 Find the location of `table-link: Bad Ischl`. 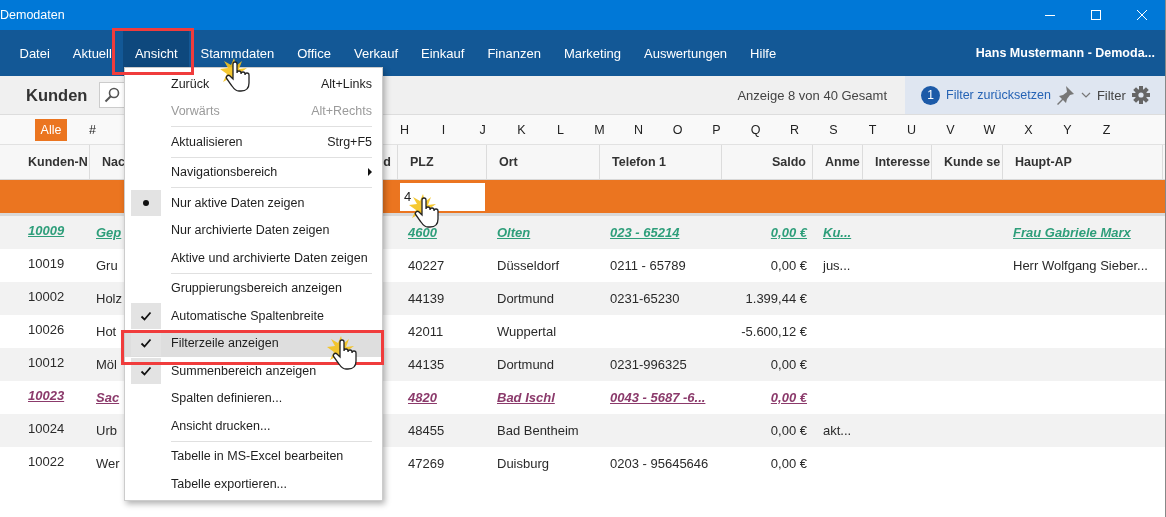

table-link: Bad Ischl is located at coordinates (526, 397).